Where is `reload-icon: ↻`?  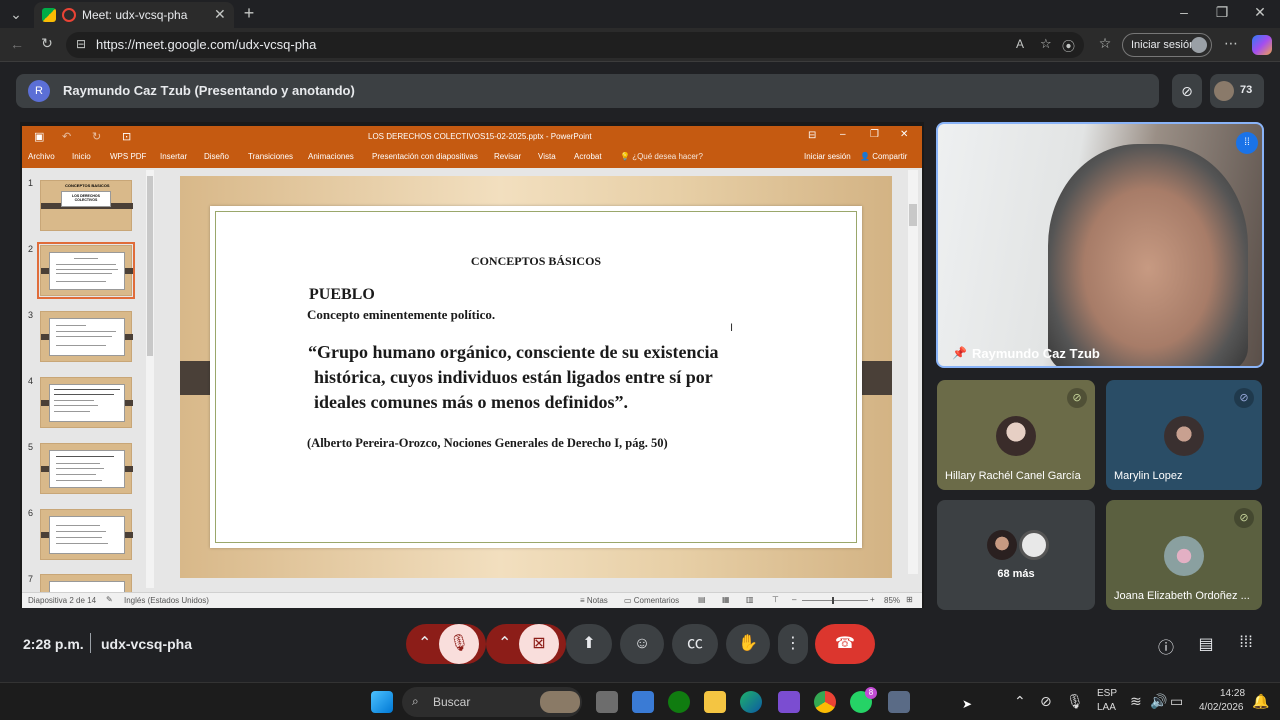 reload-icon: ↻ is located at coordinates (47, 43).